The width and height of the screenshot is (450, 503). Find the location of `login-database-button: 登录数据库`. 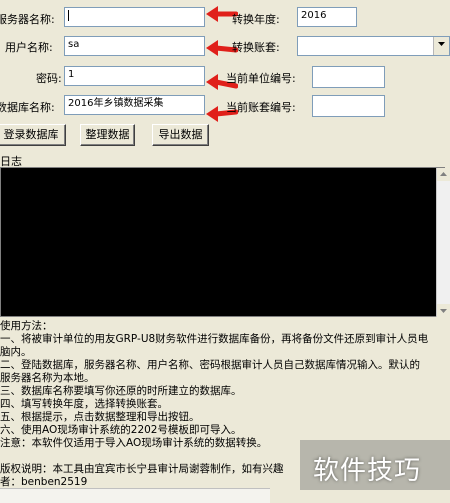

login-database-button: 登录数据库 is located at coordinates (33, 135).